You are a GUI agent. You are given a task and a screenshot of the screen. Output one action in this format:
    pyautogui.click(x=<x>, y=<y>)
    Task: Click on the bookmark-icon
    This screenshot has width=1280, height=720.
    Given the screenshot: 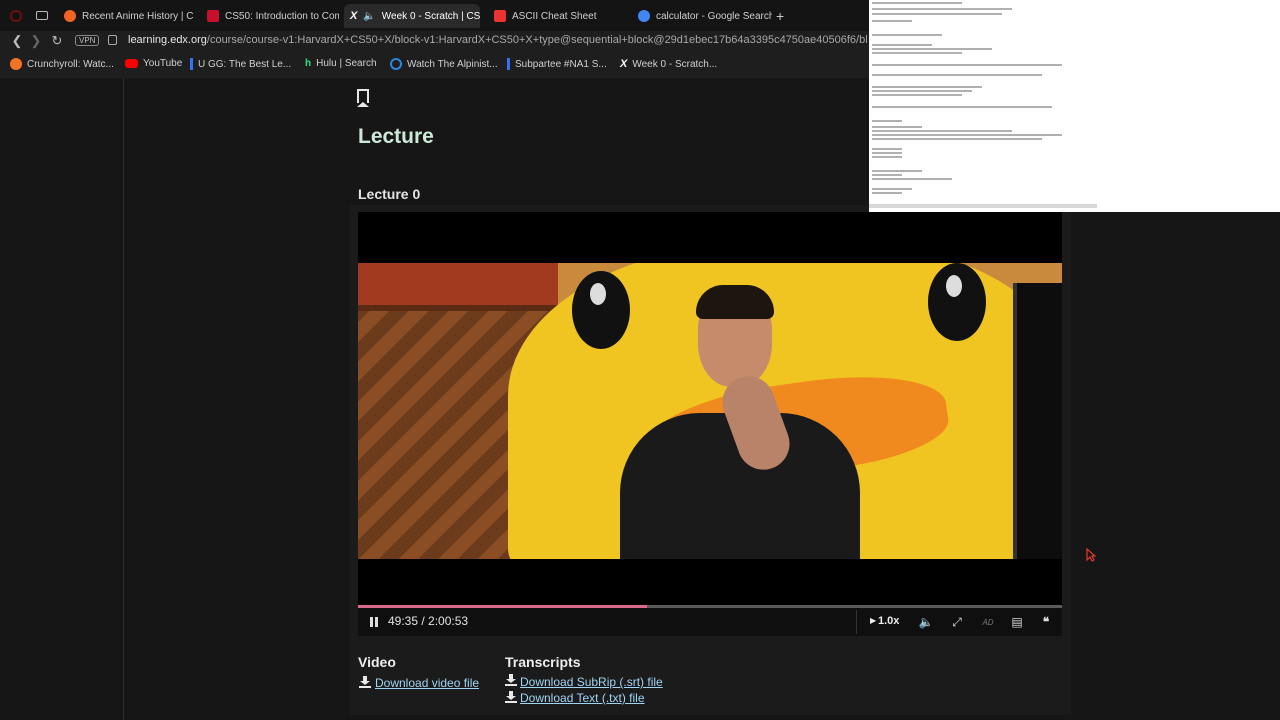 What is the action you would take?
    pyautogui.click(x=363, y=98)
    